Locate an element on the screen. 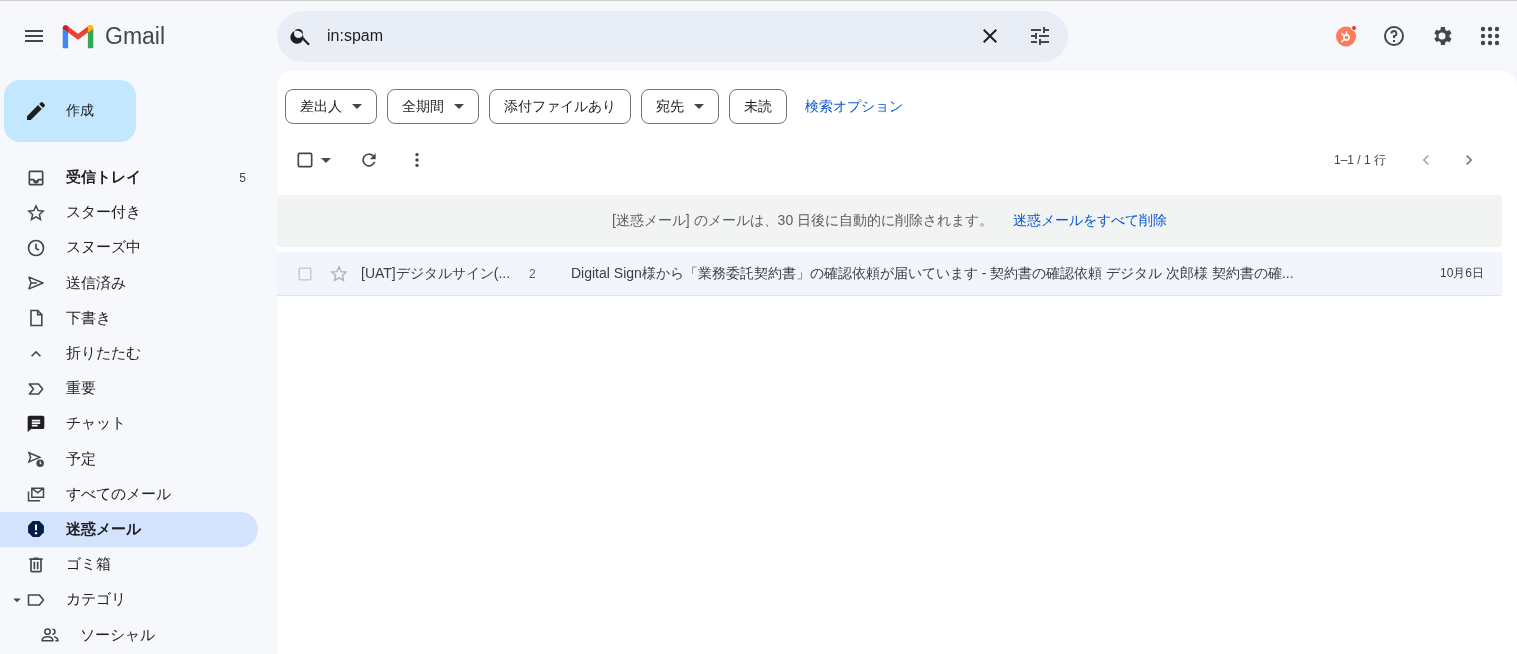 This screenshot has width=1517, height=654. clock-icon is located at coordinates (36, 247).